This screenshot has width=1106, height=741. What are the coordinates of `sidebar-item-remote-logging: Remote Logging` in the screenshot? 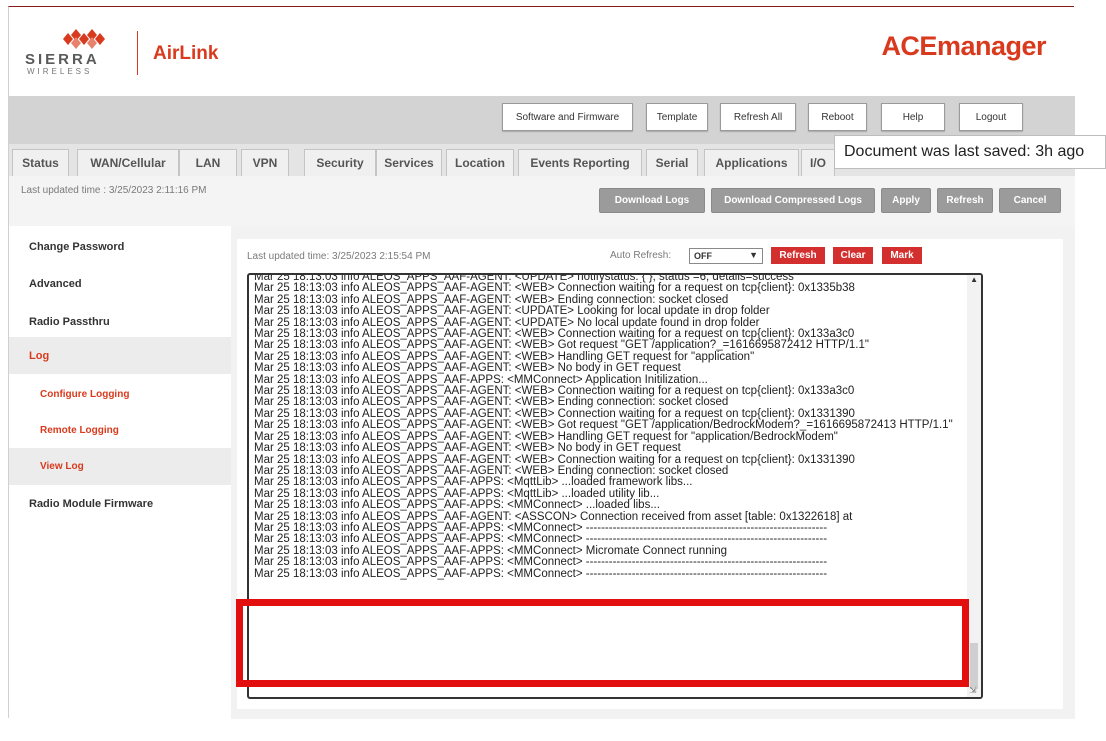 It's located at (120, 430).